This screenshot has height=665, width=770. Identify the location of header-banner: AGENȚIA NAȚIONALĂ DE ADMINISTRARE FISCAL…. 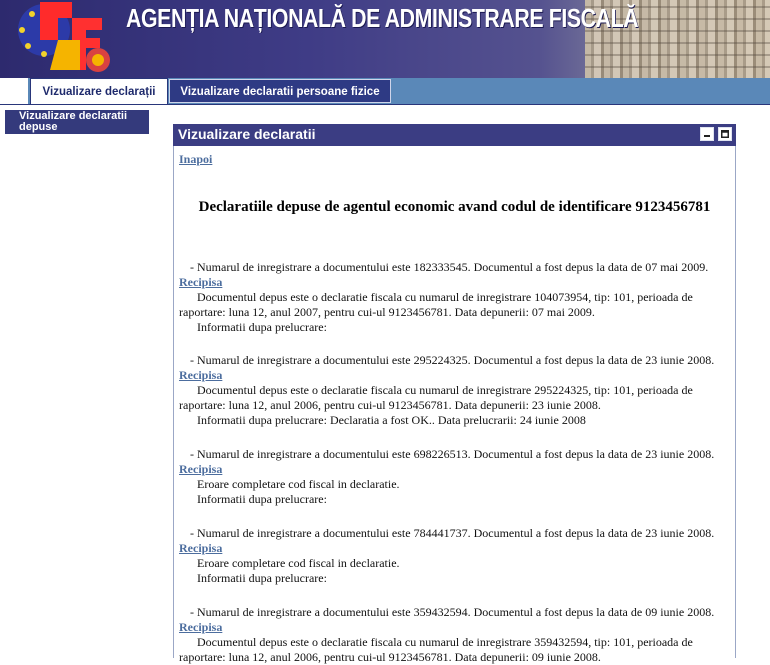
(385, 39).